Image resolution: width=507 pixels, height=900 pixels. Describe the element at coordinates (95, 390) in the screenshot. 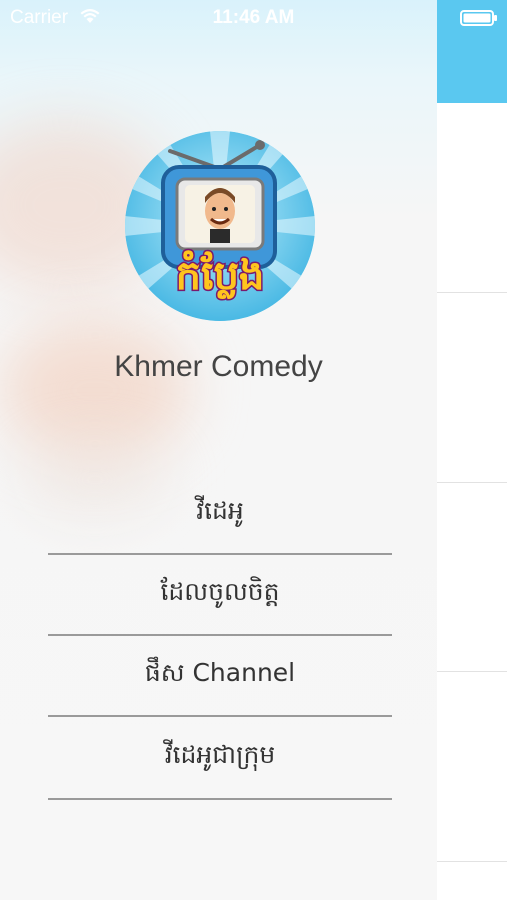

I see `background-blur` at that location.